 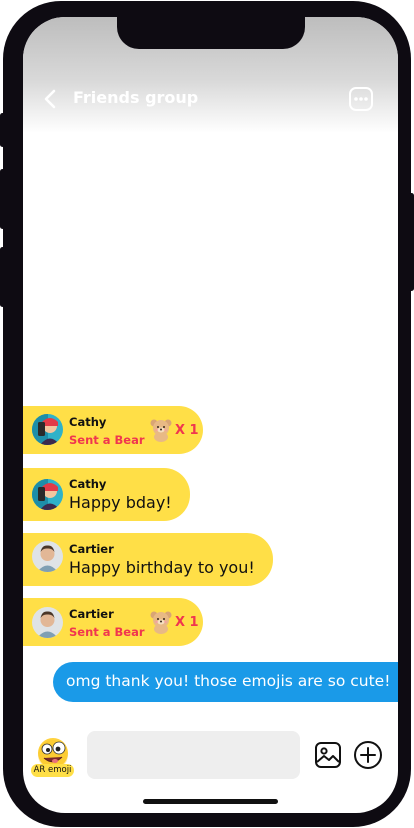 What do you see at coordinates (2, 130) in the screenshot?
I see `side-button-mute` at bounding box center [2, 130].